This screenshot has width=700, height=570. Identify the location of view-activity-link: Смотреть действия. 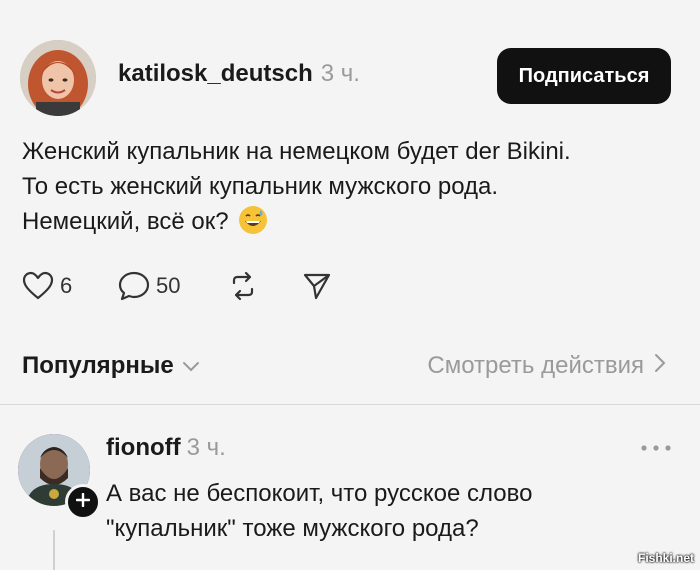
(546, 366).